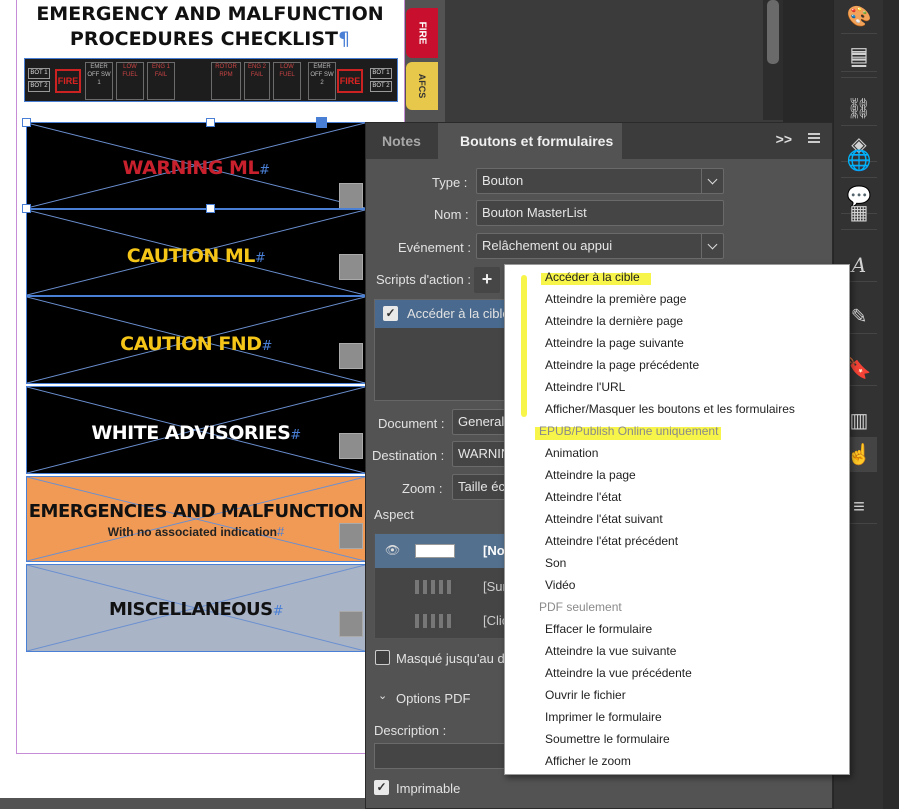  I want to click on menu-item-vue-precedente: Atteindre la vue précédente, so click(618, 673).